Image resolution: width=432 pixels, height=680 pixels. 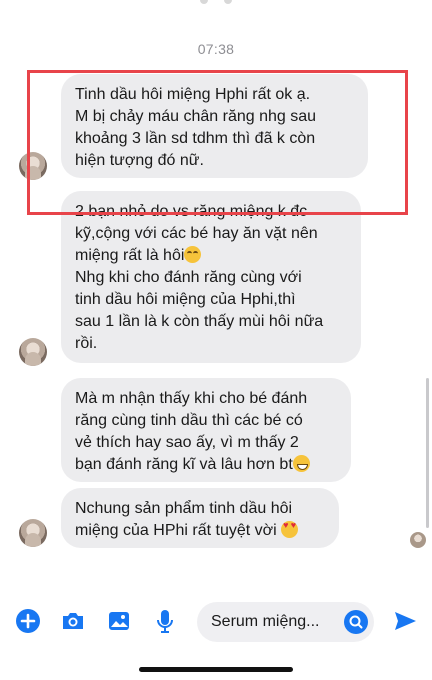 What do you see at coordinates (176, 530) in the screenshot?
I see `message-text: miệng của HPhi rất tuyệt vời` at bounding box center [176, 530].